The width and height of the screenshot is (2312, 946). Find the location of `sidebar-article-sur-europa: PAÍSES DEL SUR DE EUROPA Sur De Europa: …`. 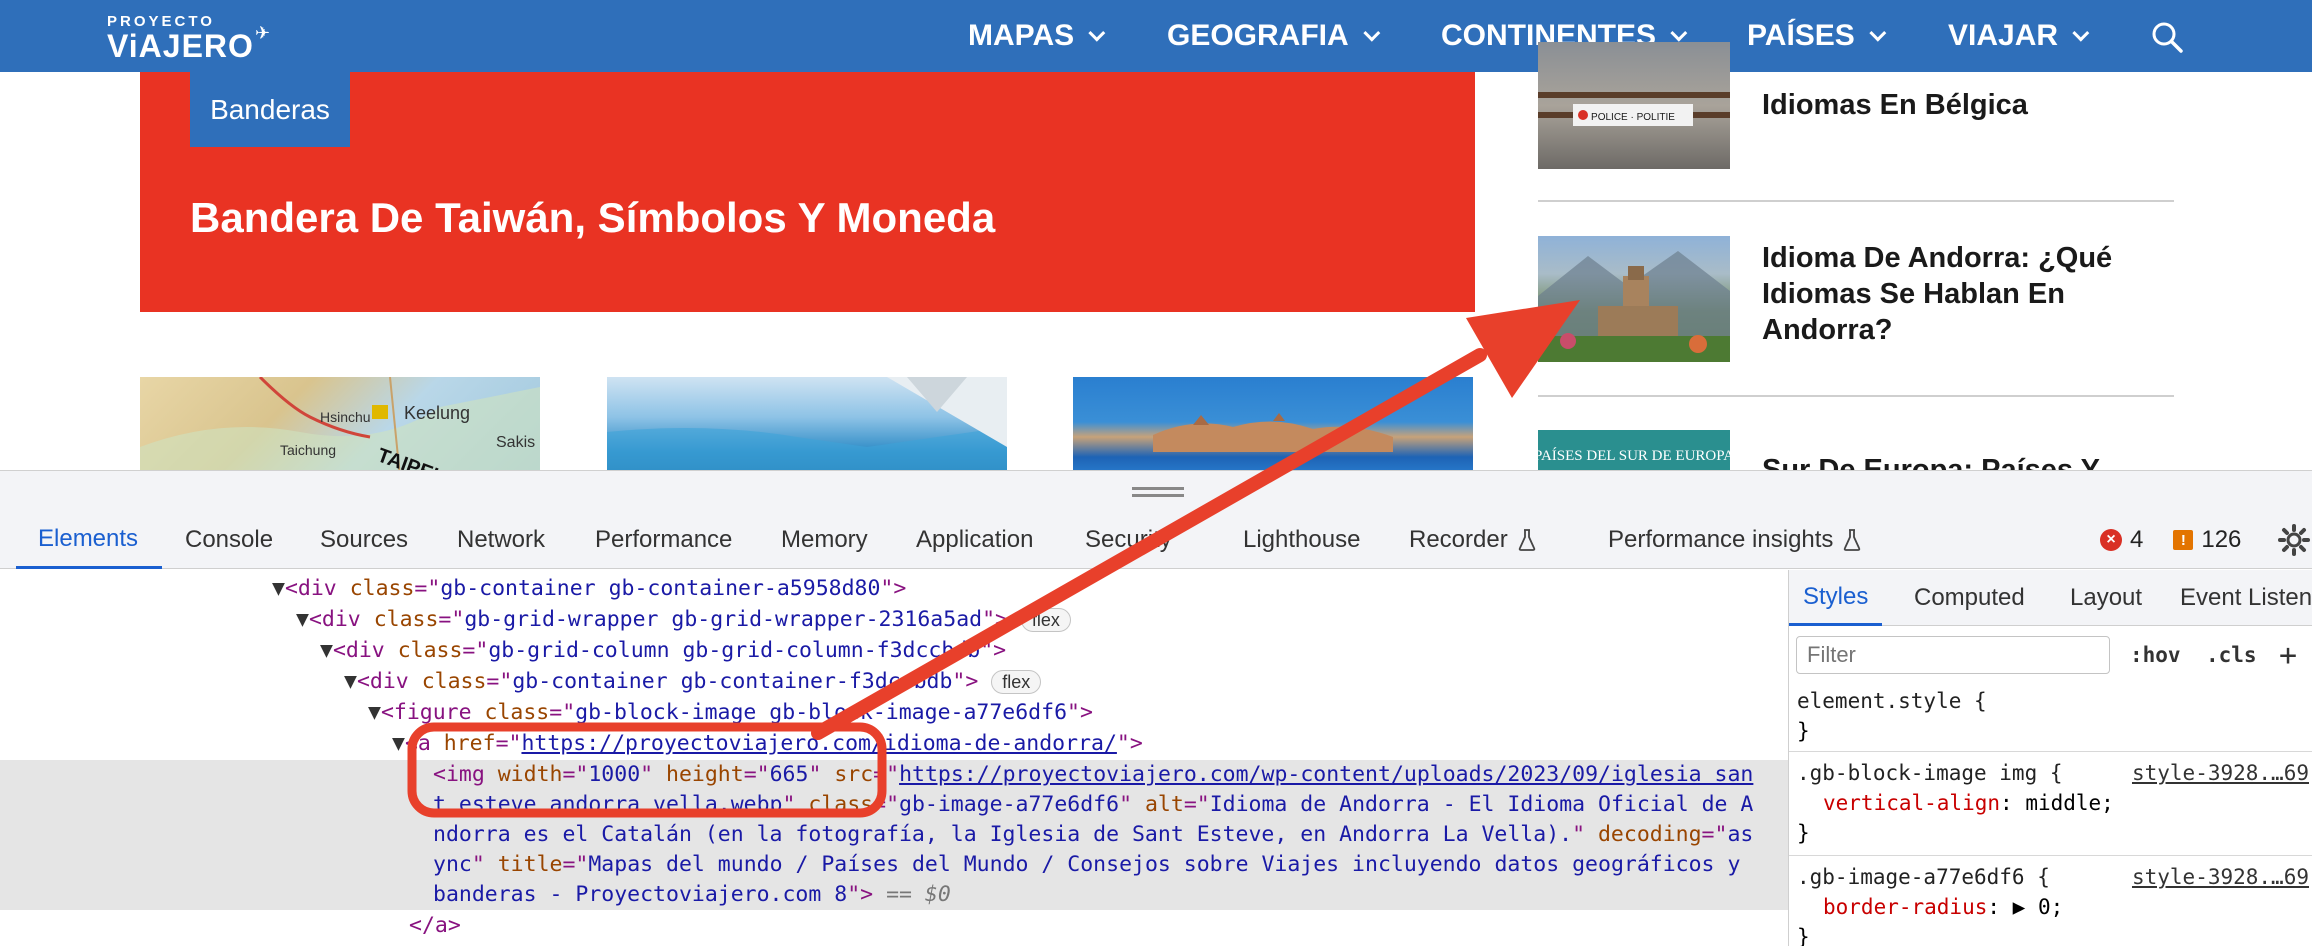

sidebar-article-sur-europa: PAÍSES DEL SUR DE EUROPA Sur De Europa: … is located at coordinates (1856, 450).